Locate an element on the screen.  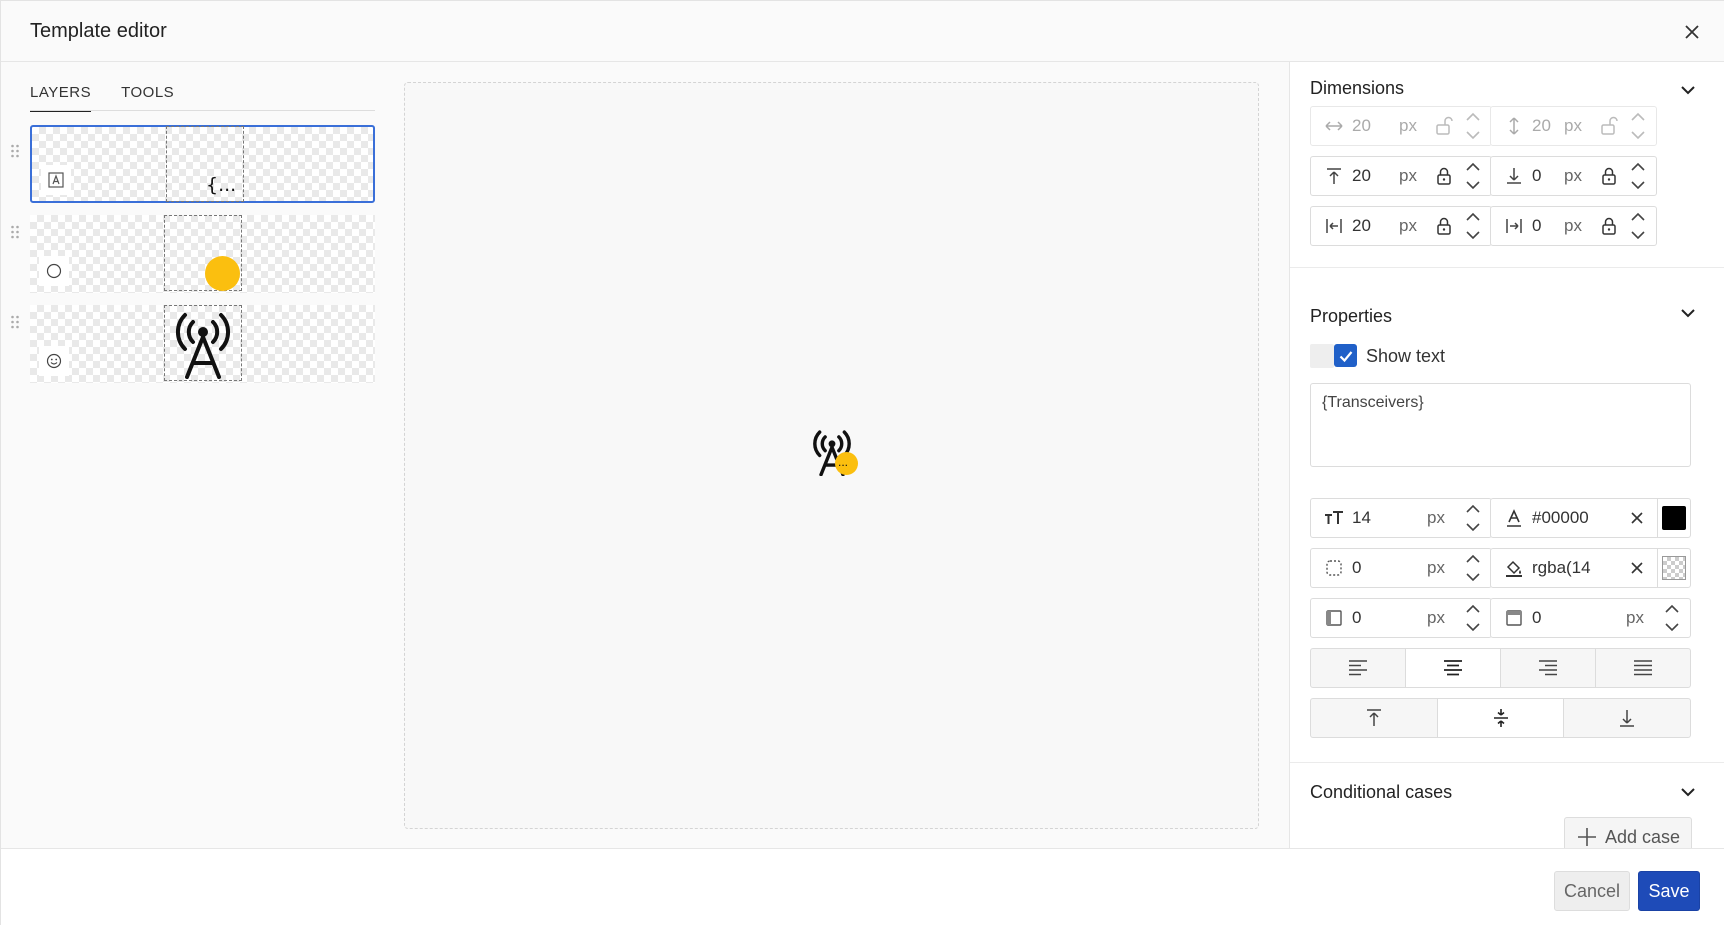
text-color-field: #00000 is located at coordinates (1590, 518).